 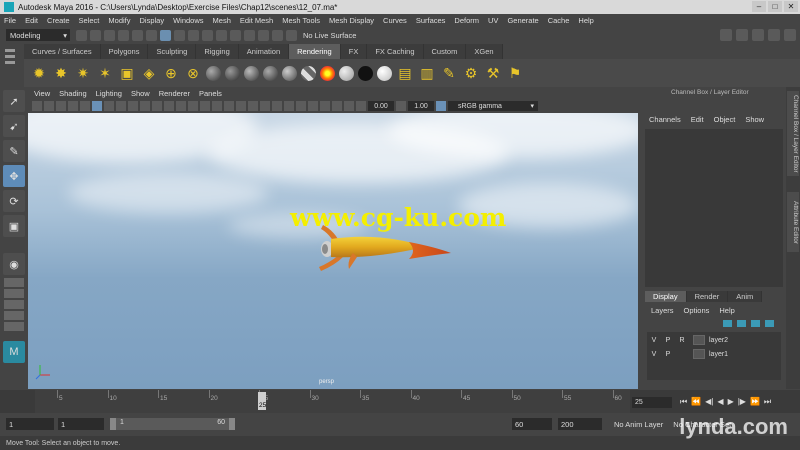 I want to click on layer-playback-toggle: P, so click(x=668, y=340).